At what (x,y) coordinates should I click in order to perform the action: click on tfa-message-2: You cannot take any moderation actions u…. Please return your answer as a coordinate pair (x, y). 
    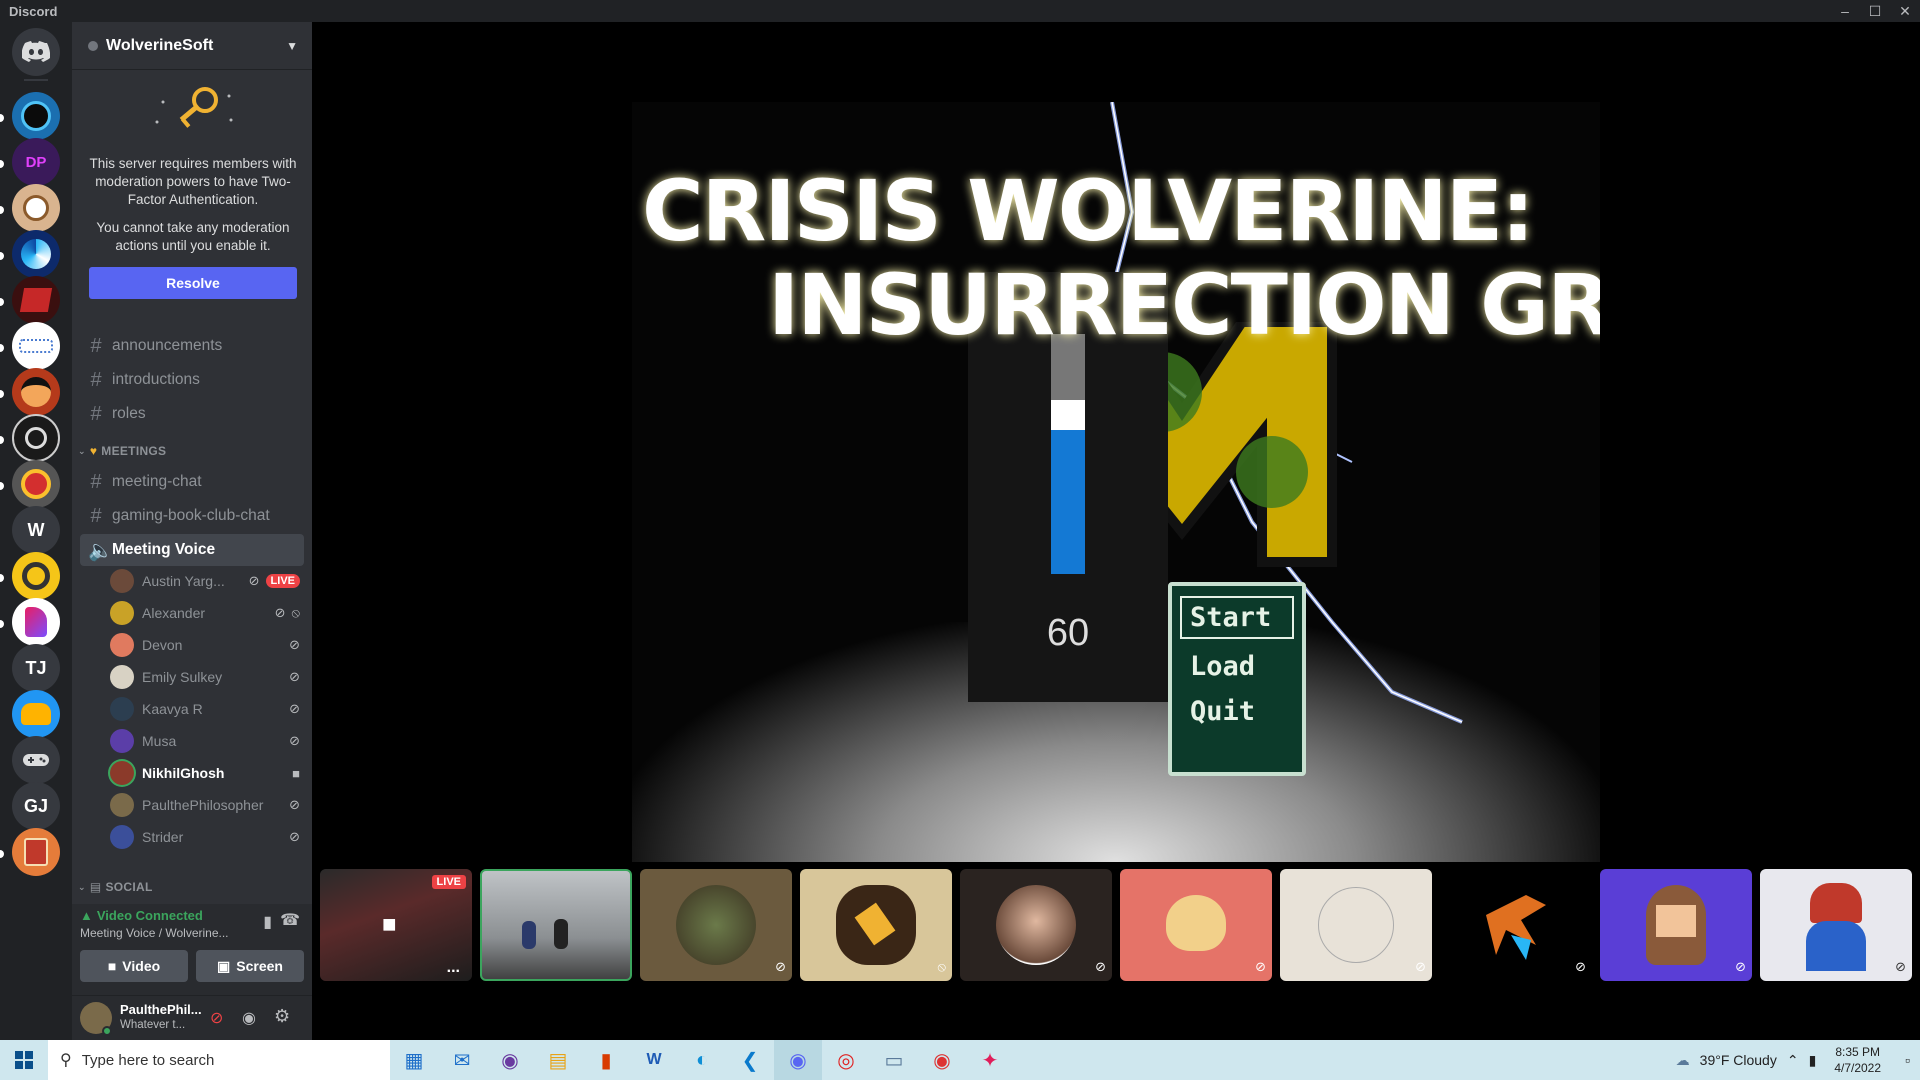
    Looking at the image, I should click on (193, 236).